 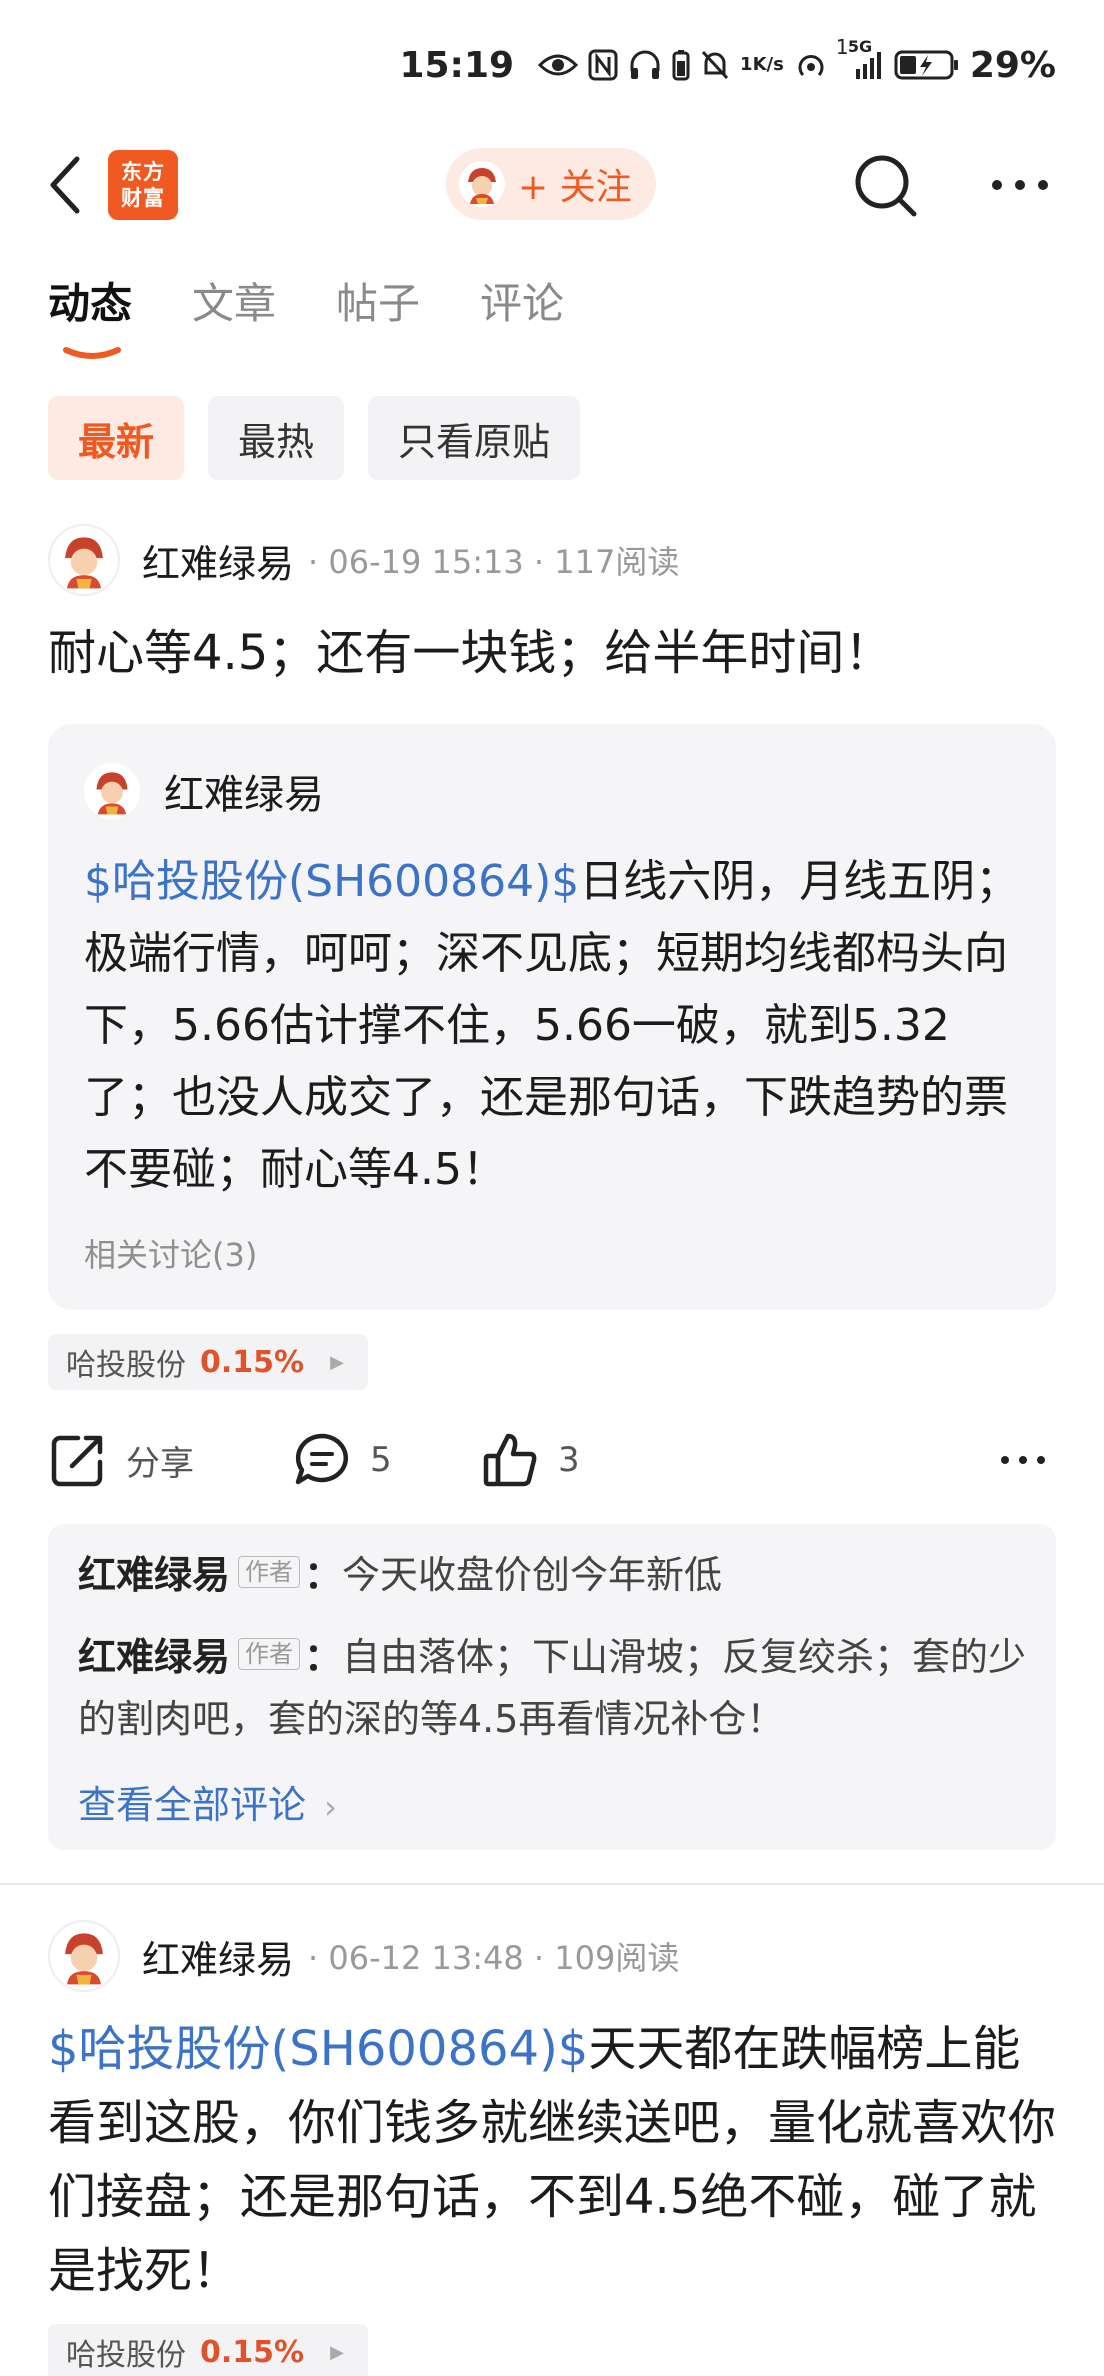 I want to click on comment-icon, so click(x=321, y=1459).